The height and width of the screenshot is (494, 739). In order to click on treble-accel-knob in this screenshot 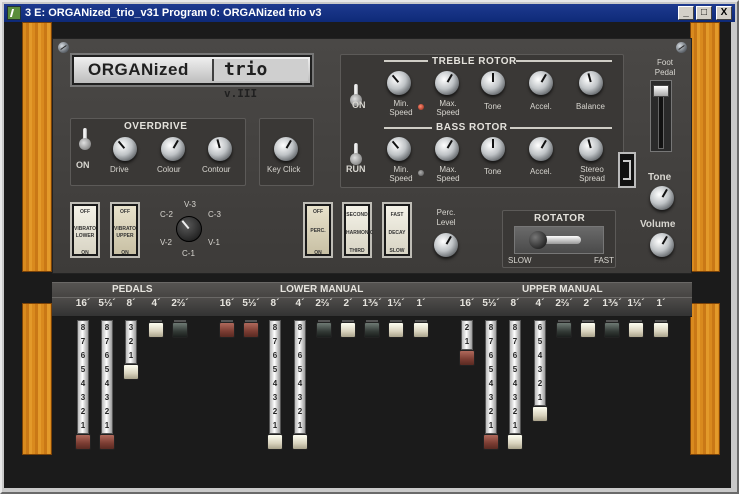, I will do `click(541, 83)`.